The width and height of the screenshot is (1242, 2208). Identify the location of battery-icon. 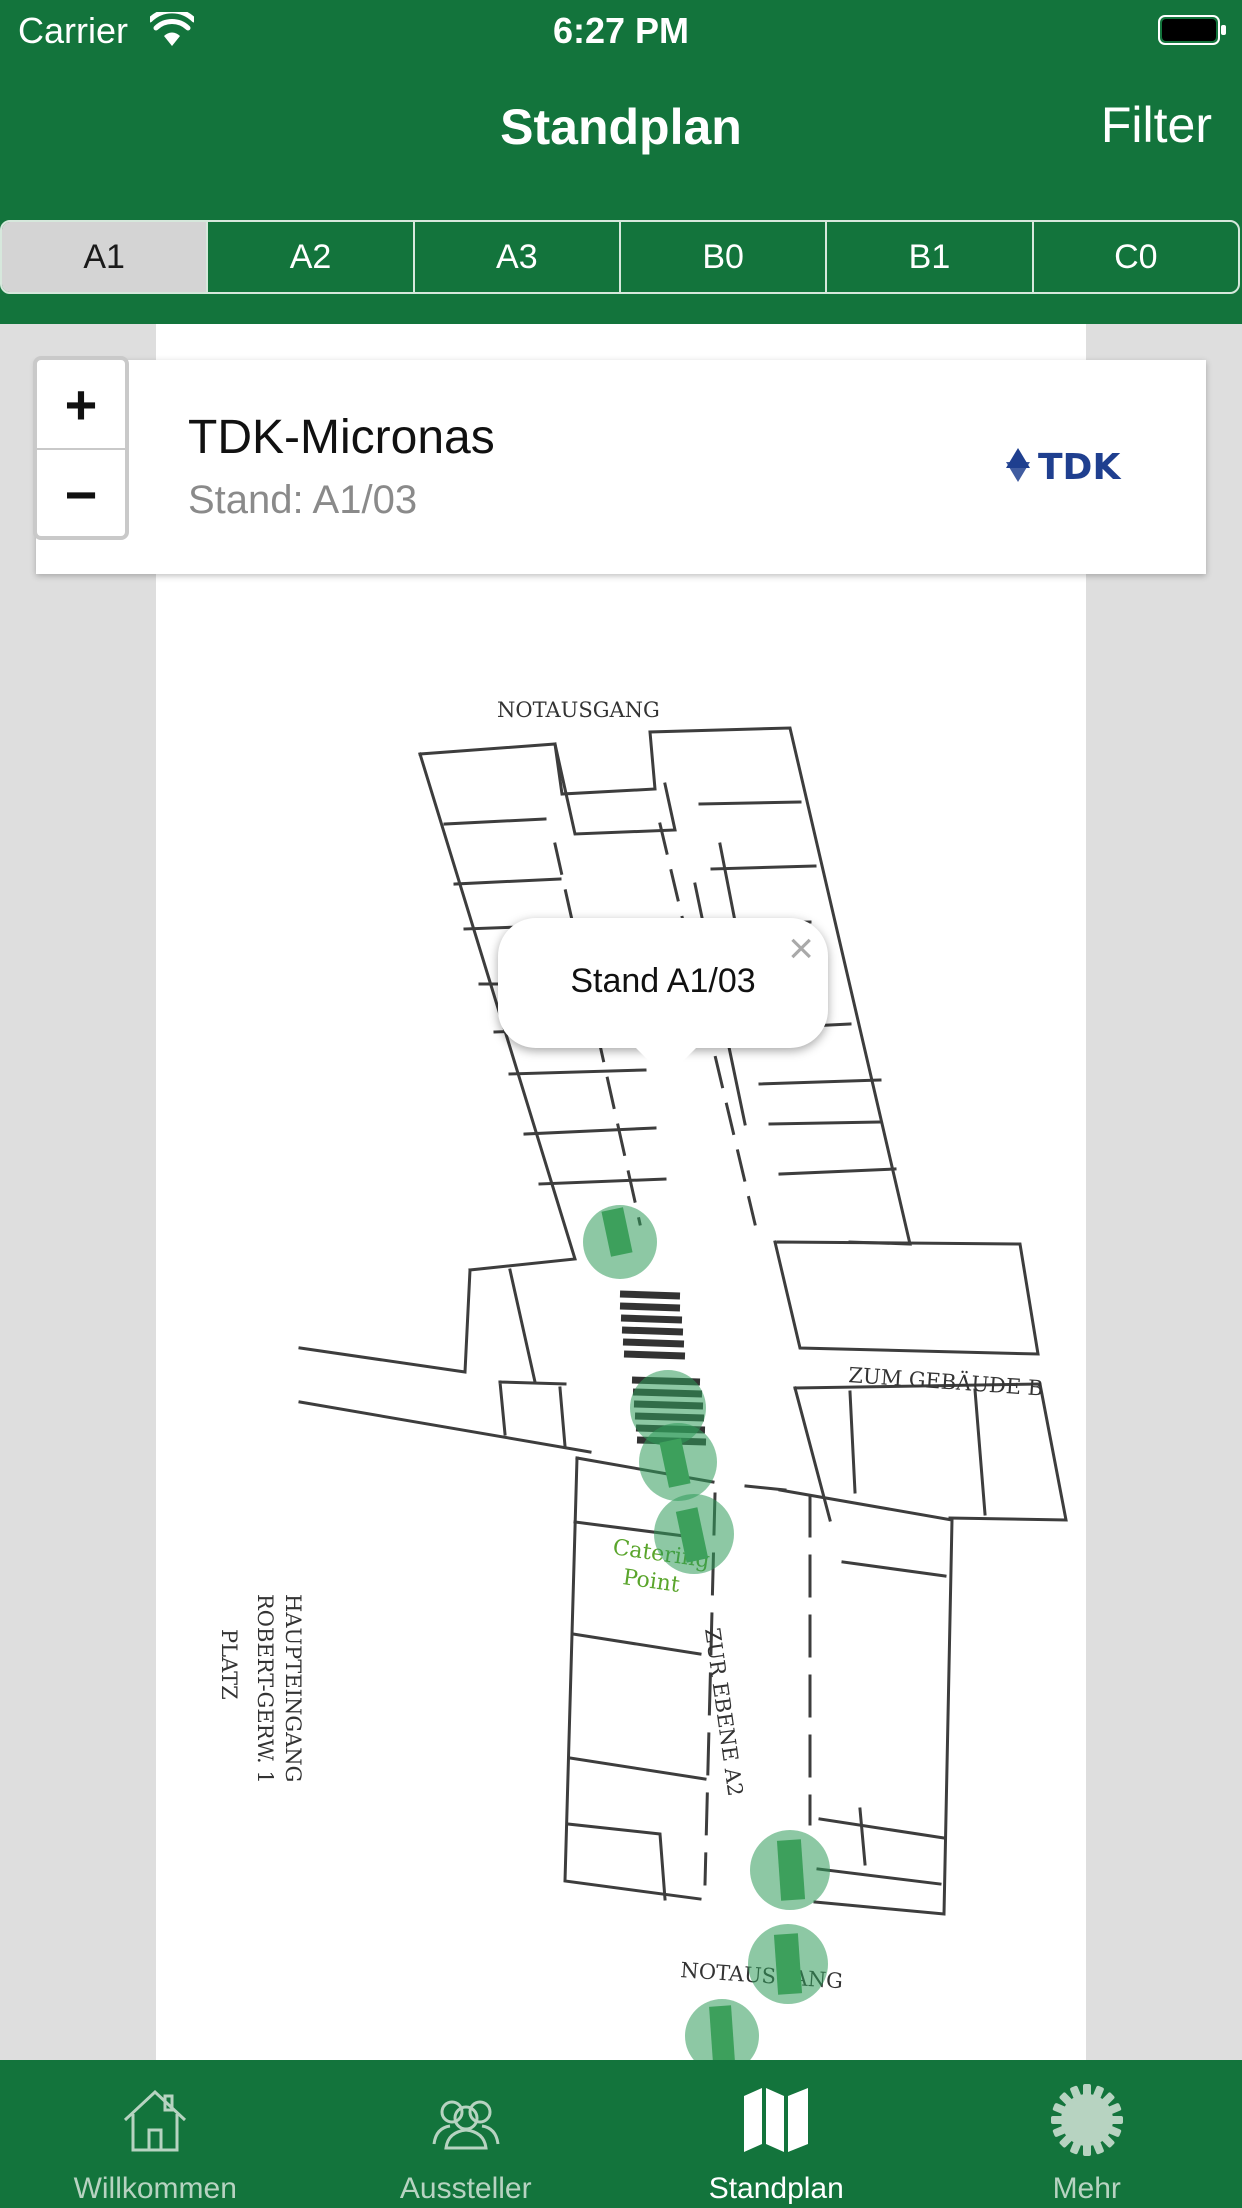
(1192, 30).